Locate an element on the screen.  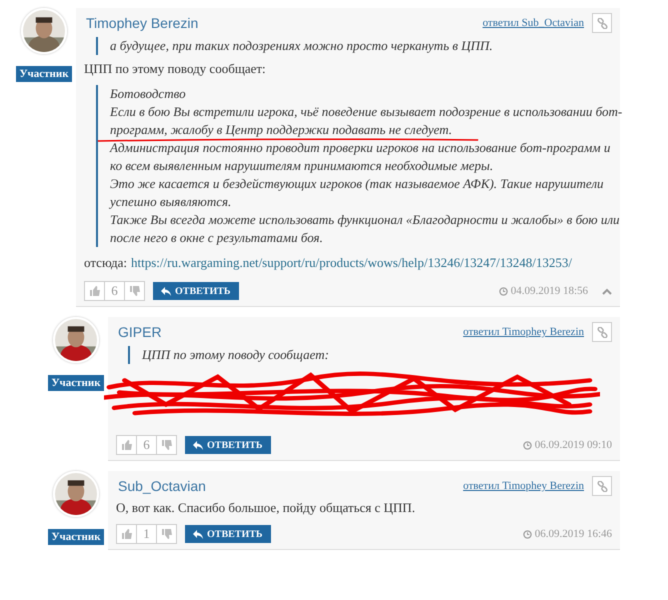
comment-text: ЦПП по этому поводу сообщает: is located at coordinates (175, 69).